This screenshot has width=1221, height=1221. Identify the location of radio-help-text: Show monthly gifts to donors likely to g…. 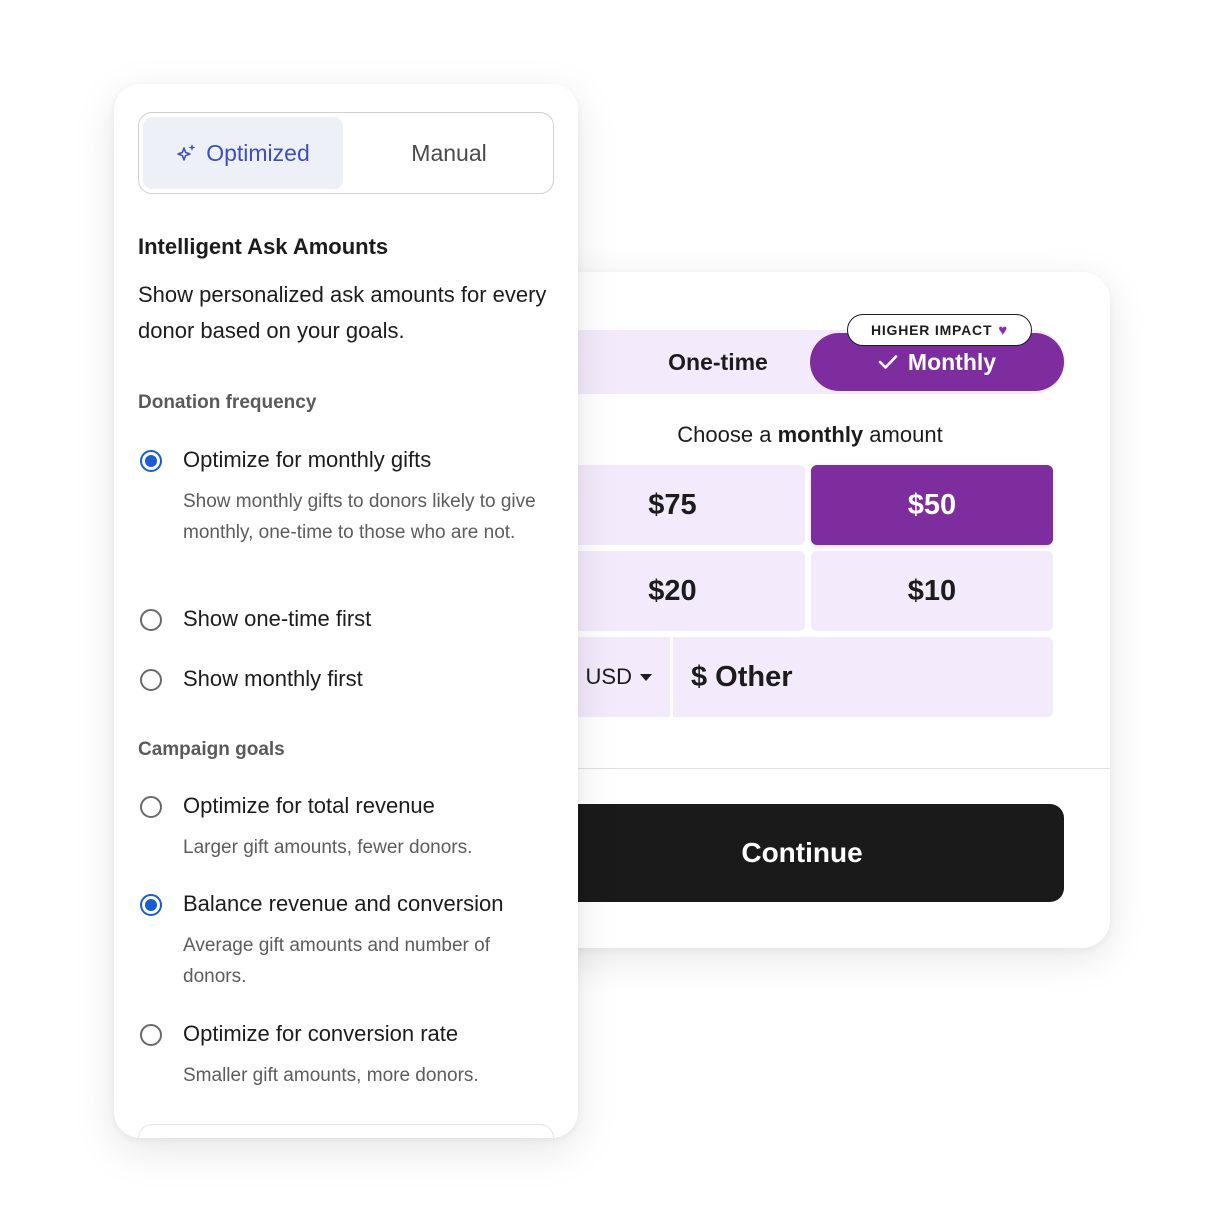
(359, 517).